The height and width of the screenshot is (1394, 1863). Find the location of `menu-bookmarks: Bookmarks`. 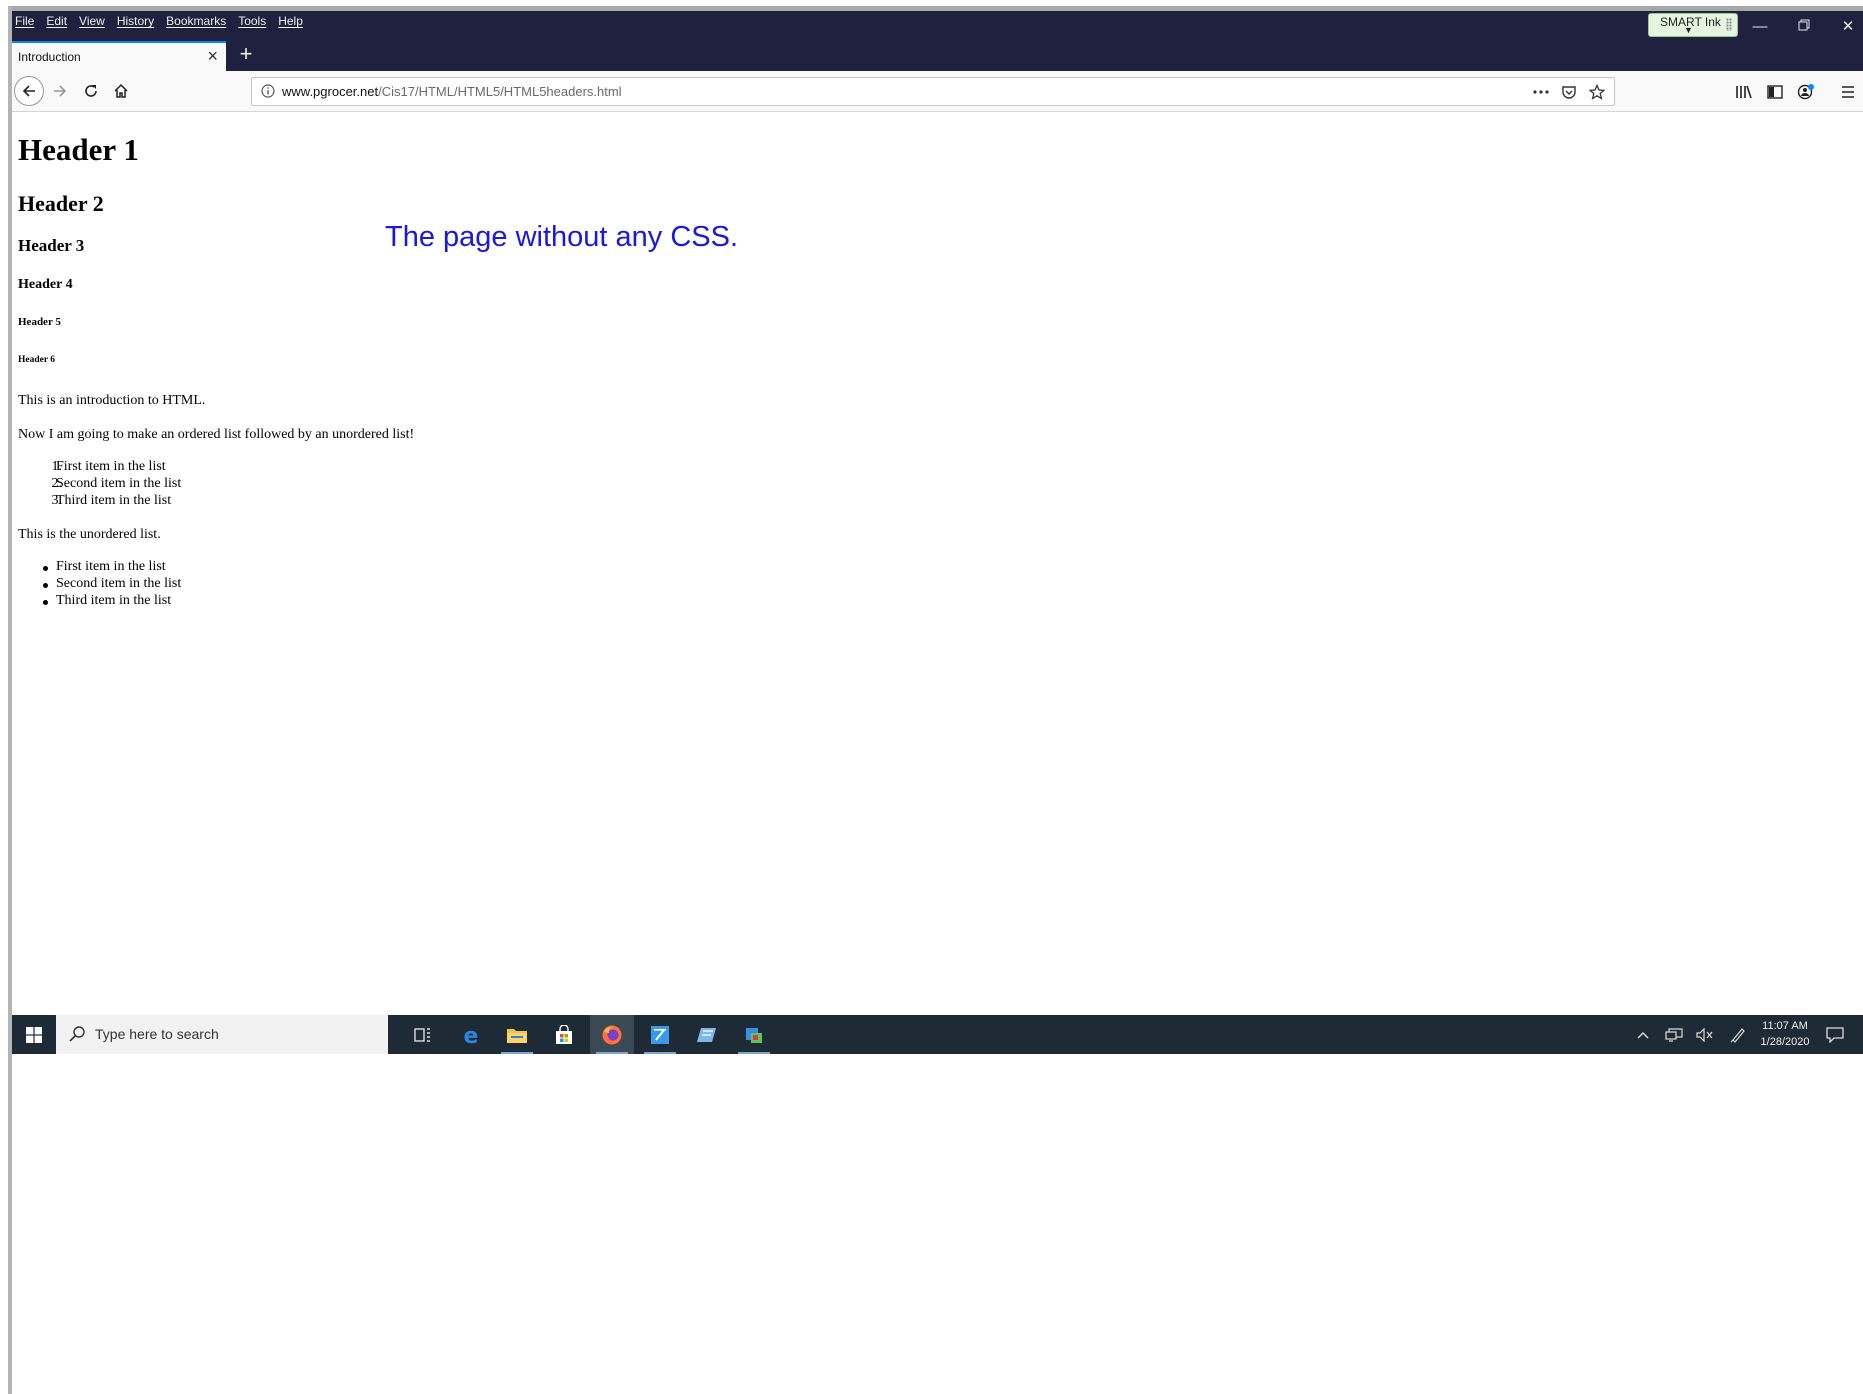

menu-bookmarks: Bookmarks is located at coordinates (196, 23).